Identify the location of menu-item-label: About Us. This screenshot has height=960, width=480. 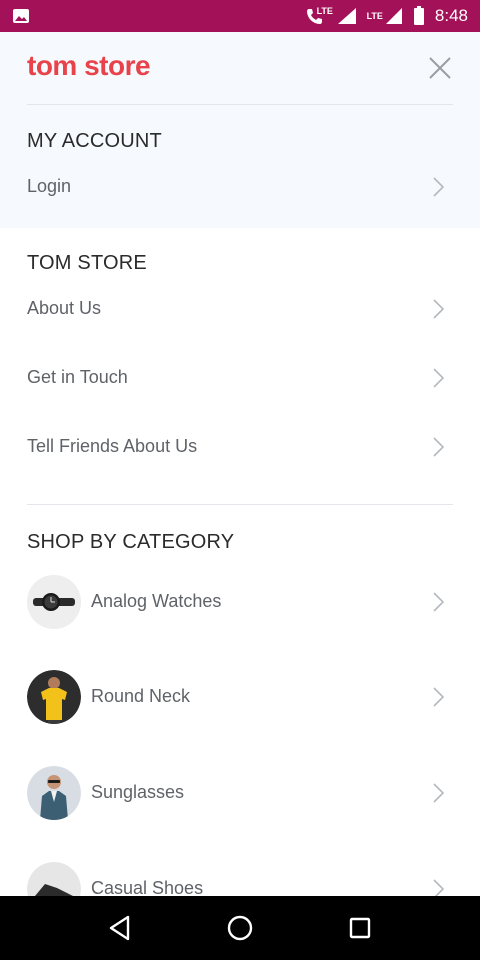
(64, 308).